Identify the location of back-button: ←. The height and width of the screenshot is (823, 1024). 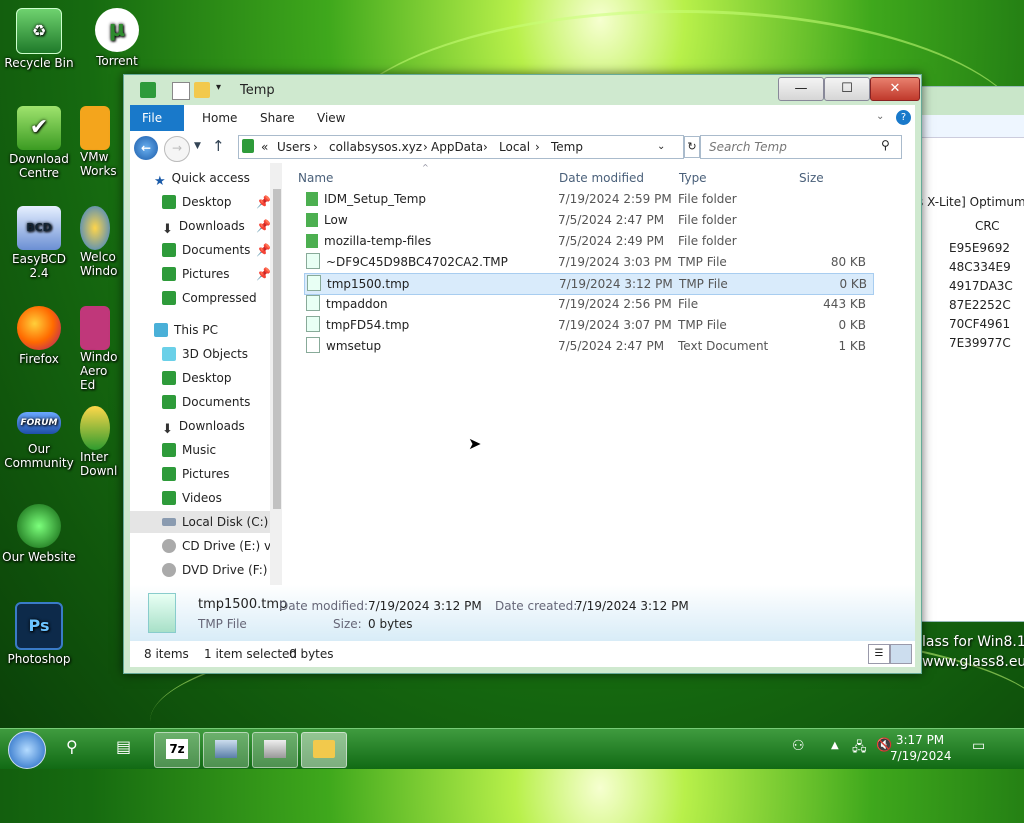
(146, 148).